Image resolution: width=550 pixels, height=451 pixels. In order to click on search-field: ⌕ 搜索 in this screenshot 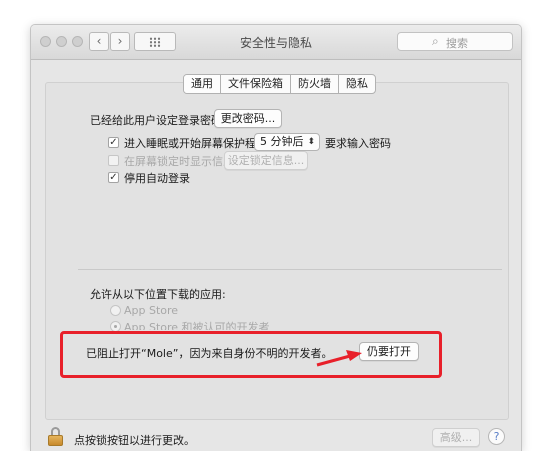, I will do `click(455, 41)`.